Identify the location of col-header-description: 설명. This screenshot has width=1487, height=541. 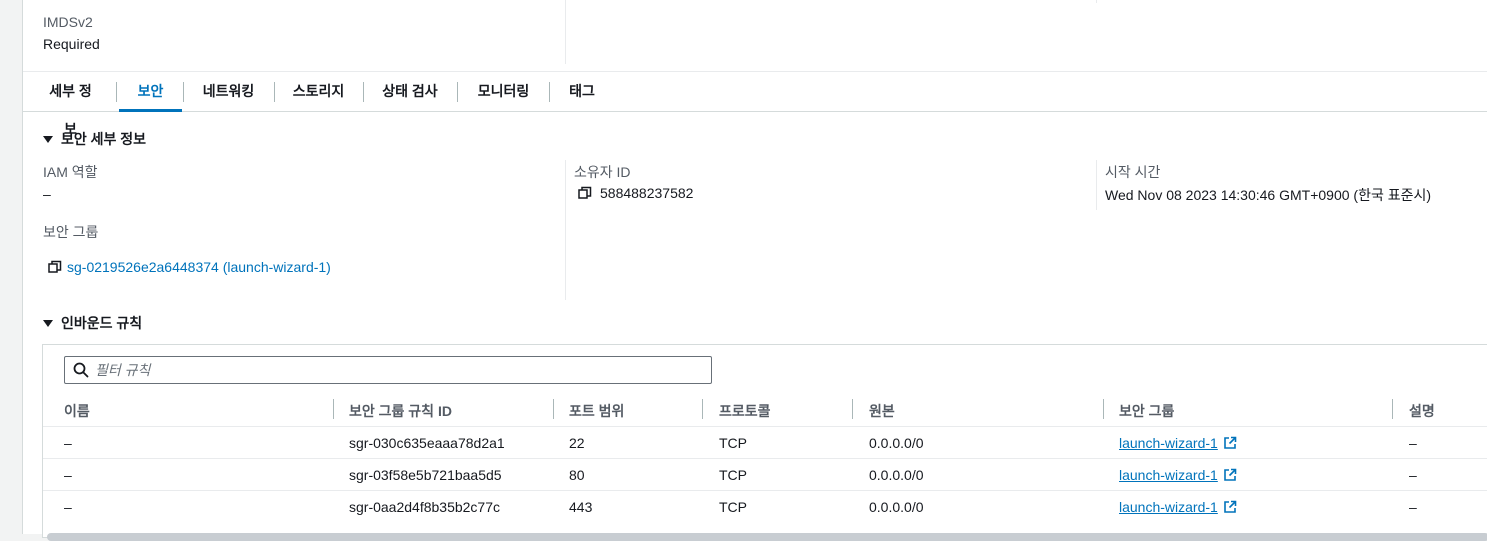
(1422, 411).